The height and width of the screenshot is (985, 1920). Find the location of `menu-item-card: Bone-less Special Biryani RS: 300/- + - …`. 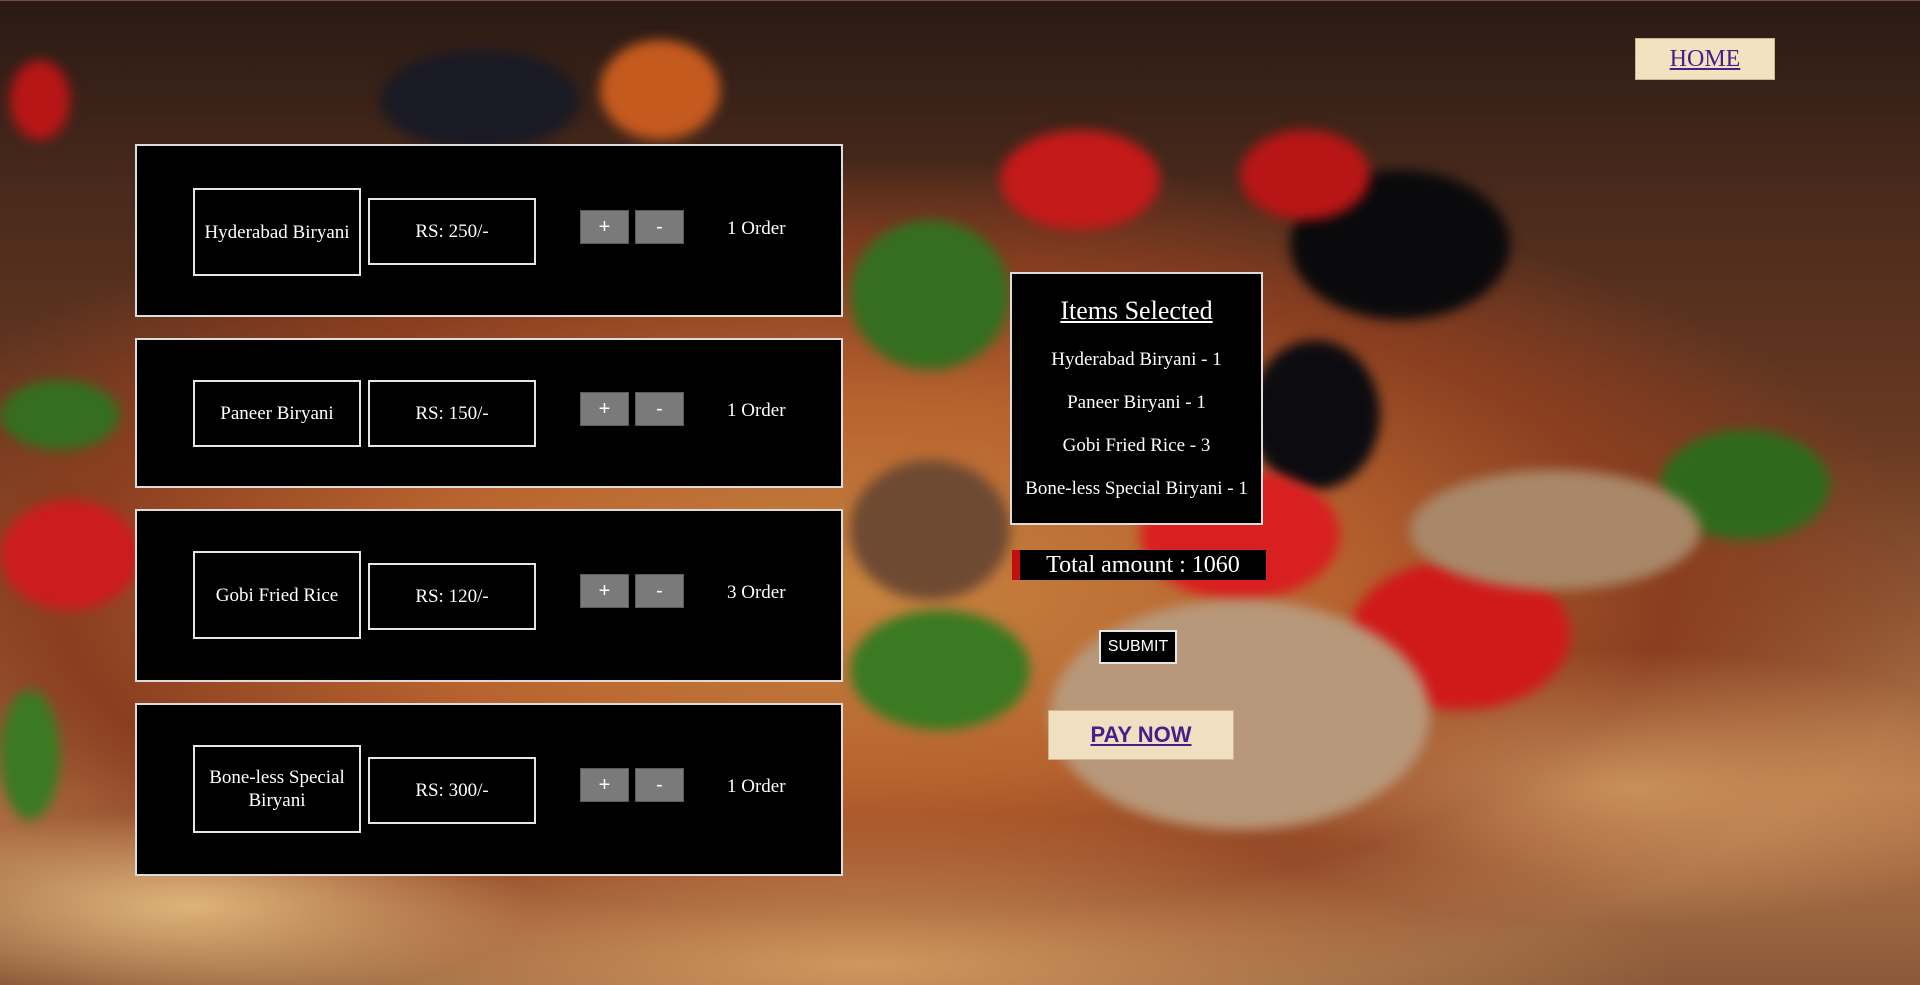

menu-item-card: Bone-less Special Biryani RS: 300/- + - … is located at coordinates (489, 789).